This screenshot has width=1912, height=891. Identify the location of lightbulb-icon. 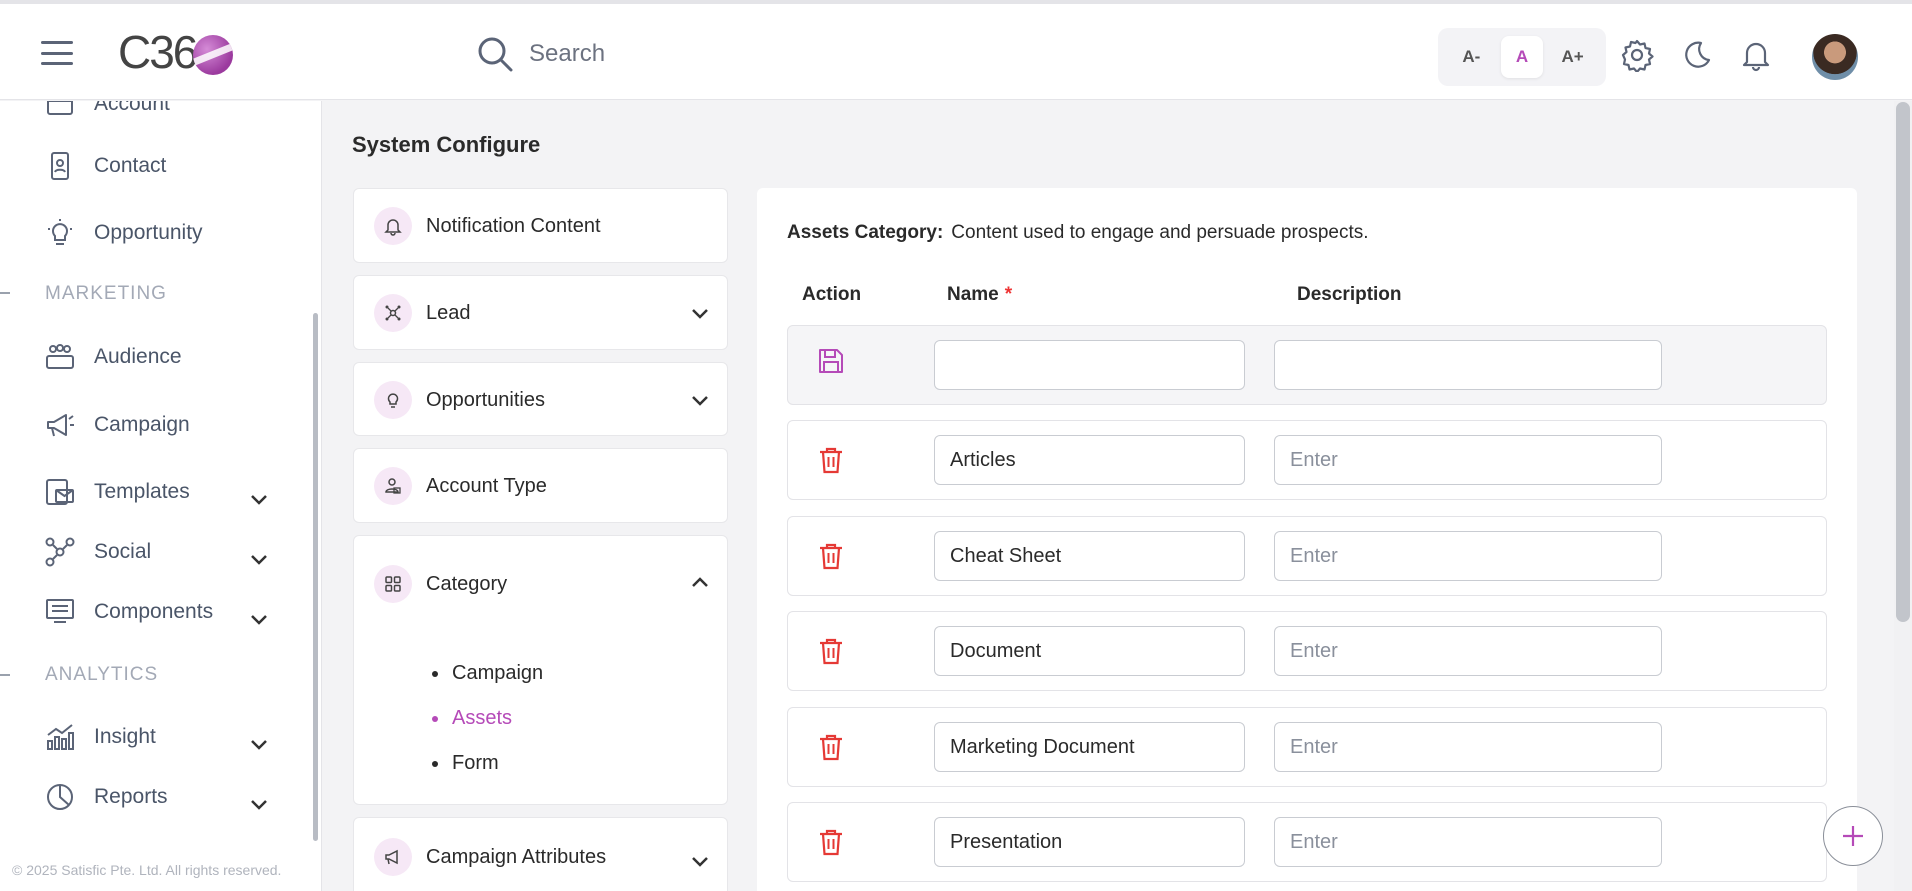
(60, 232).